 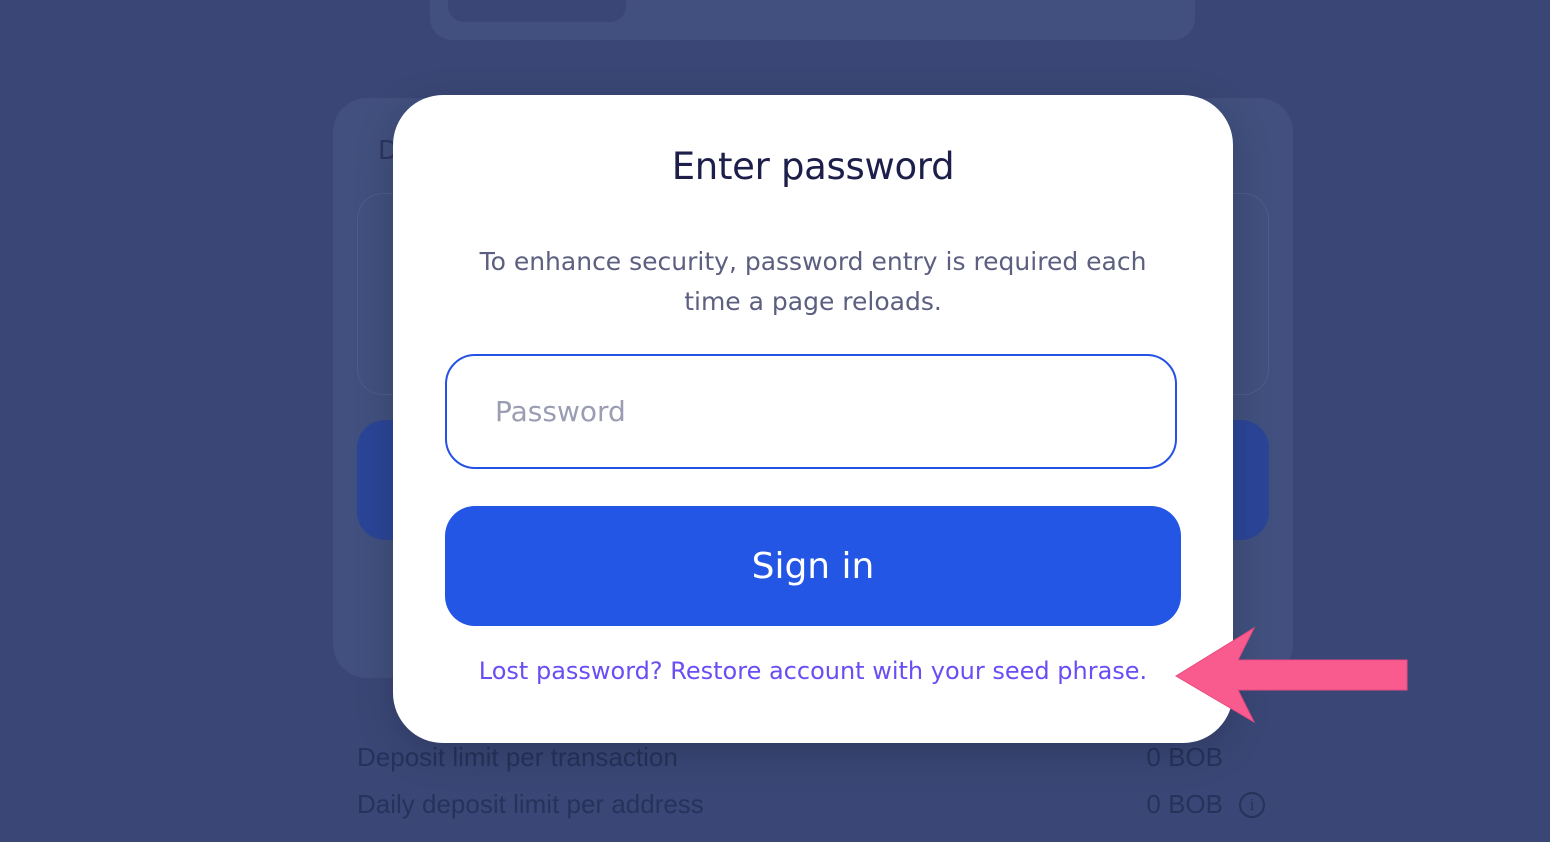 What do you see at coordinates (813, 566) in the screenshot?
I see `sign-in-button: Sign in` at bounding box center [813, 566].